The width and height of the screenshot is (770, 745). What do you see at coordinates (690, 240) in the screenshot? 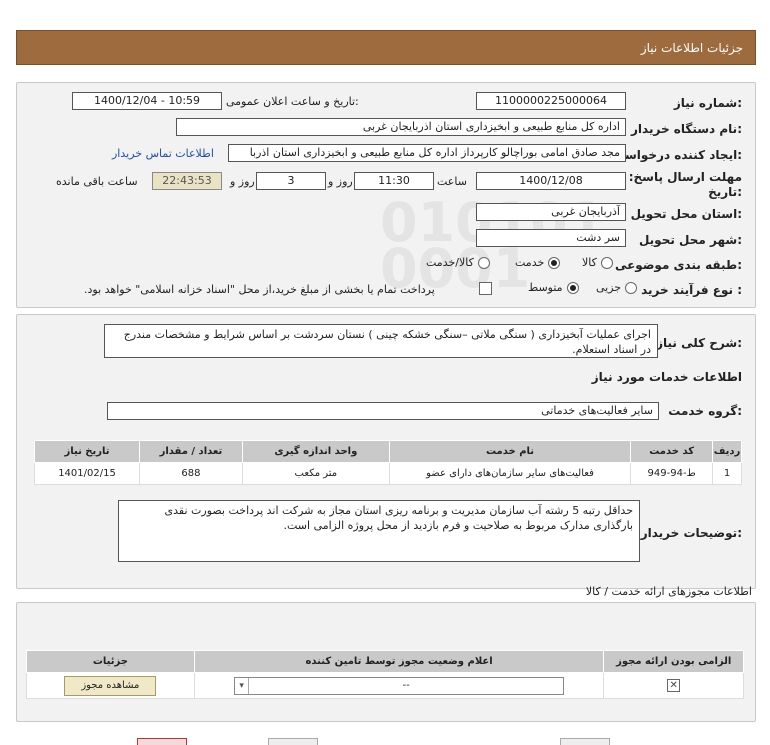
I see `city-label: شهر محل تحویل:` at bounding box center [690, 240].